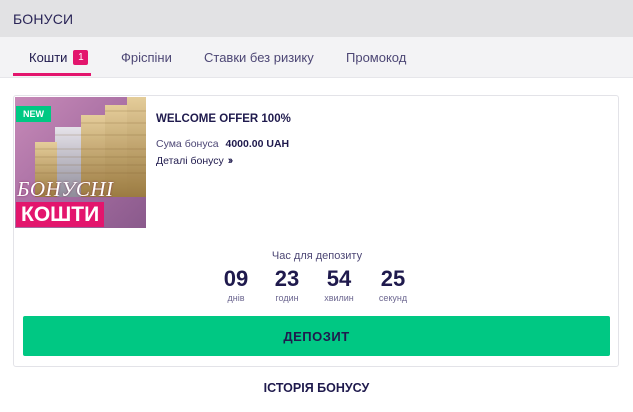 This screenshot has height=412, width=633. Describe the element at coordinates (393, 278) in the screenshot. I see `countdown-seconds-value: 25` at that location.